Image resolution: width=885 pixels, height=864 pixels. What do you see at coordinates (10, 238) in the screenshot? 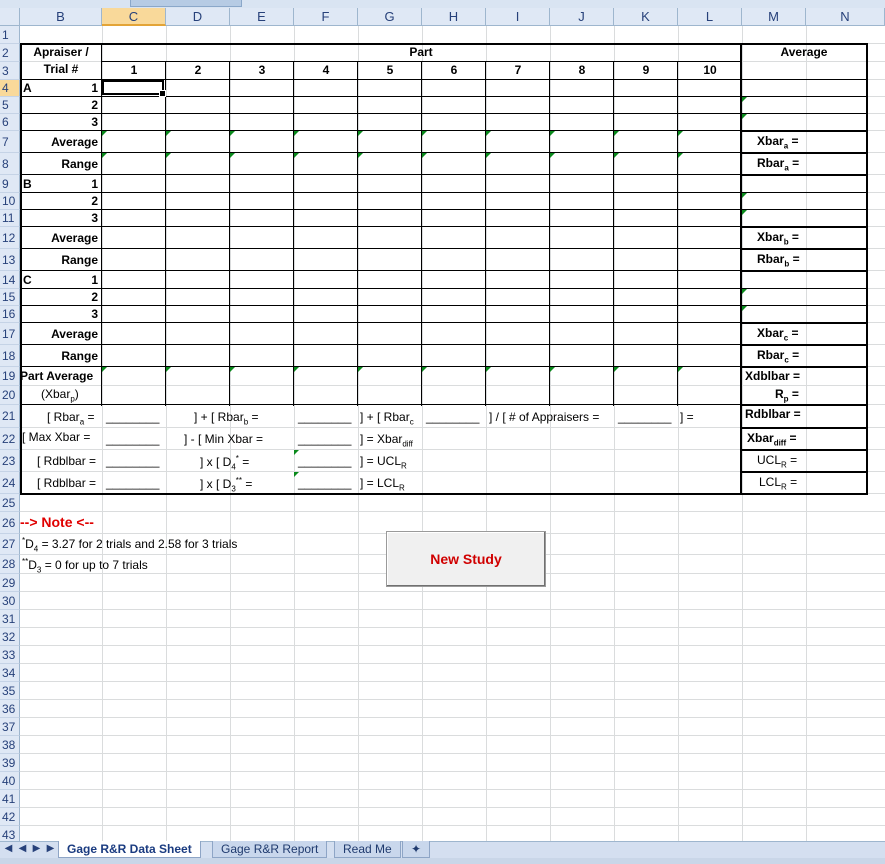
I see `row-header-12: 12` at bounding box center [10, 238].